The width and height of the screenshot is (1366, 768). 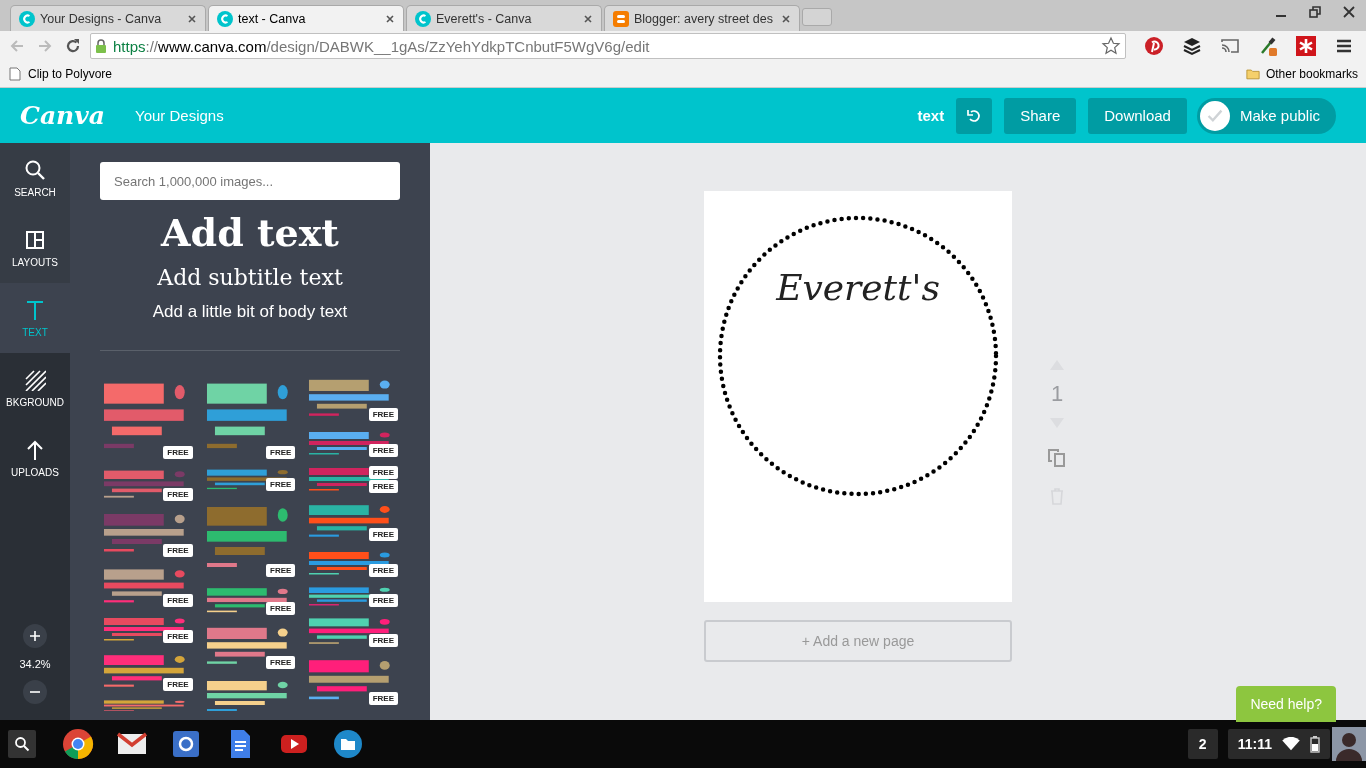 What do you see at coordinates (1202, 744) in the screenshot?
I see `notification-count: 2` at bounding box center [1202, 744].